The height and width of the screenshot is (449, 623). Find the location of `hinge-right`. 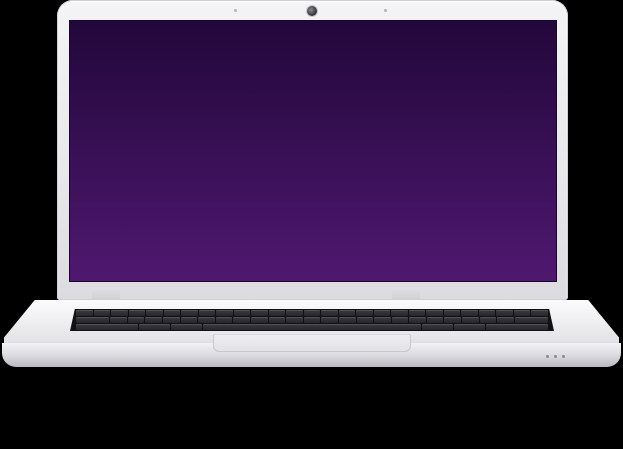

hinge-right is located at coordinates (406, 294).